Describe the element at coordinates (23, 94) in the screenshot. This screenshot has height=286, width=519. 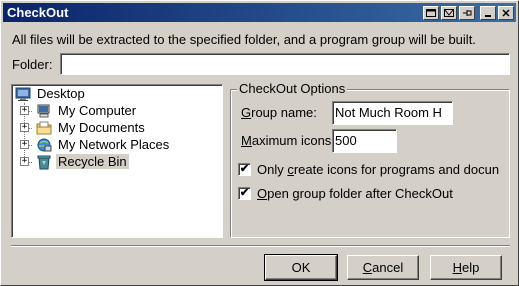
I see `desktop-icon` at that location.